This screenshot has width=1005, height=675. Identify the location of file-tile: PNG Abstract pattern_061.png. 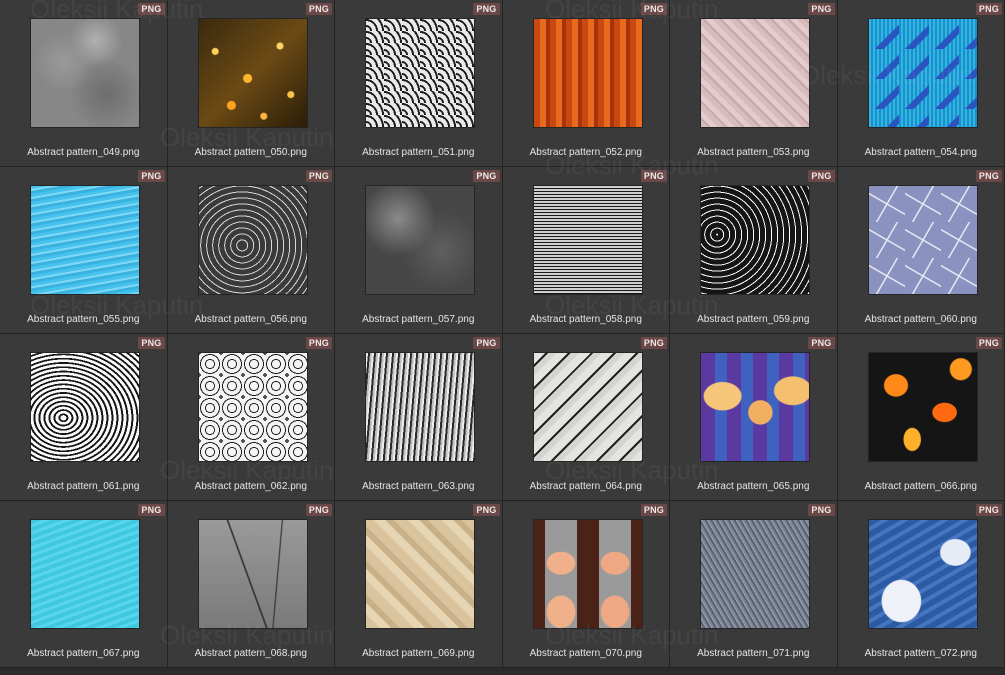
(84, 417).